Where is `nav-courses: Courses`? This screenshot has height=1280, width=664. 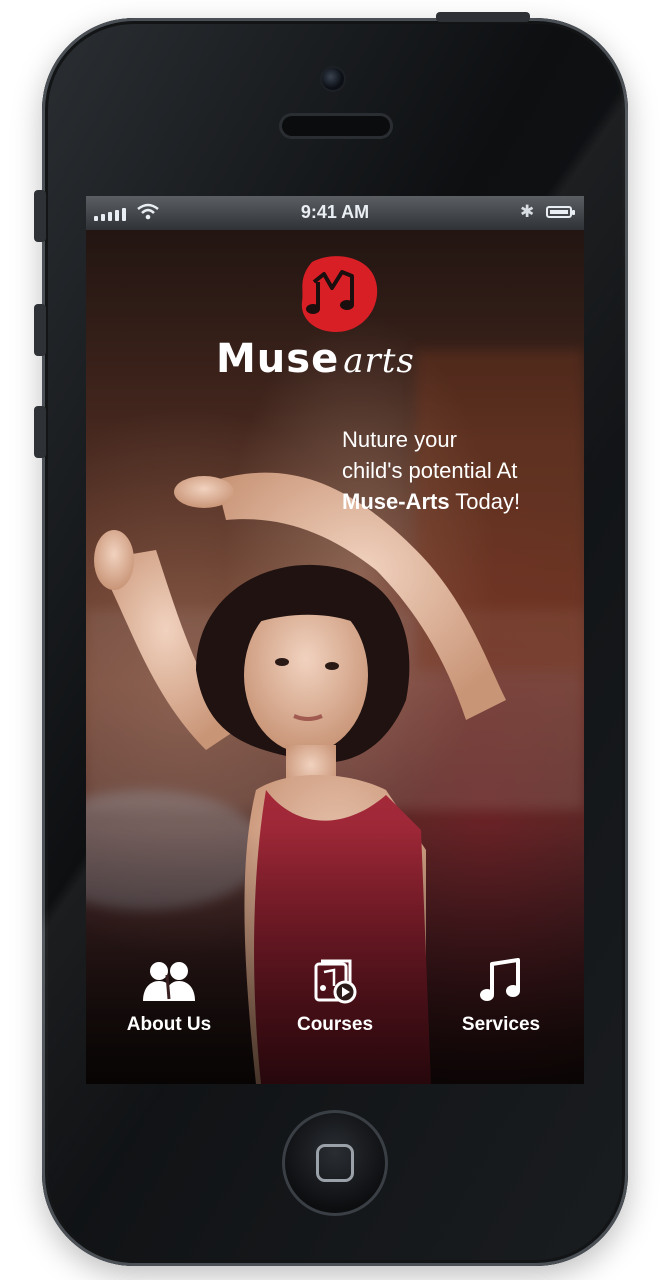 nav-courses: Courses is located at coordinates (335, 1016).